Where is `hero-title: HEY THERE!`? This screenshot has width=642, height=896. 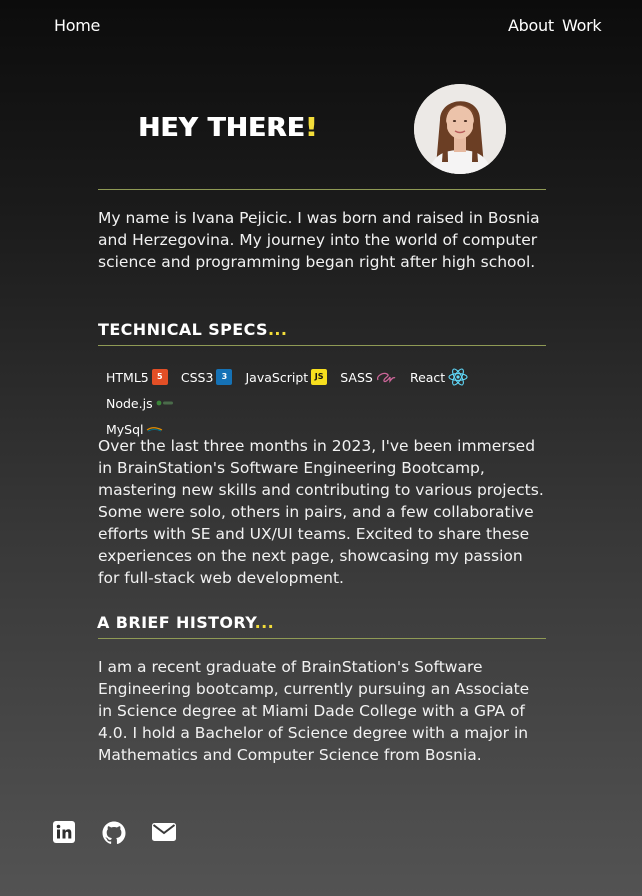
hero-title: HEY THERE! is located at coordinates (227, 128).